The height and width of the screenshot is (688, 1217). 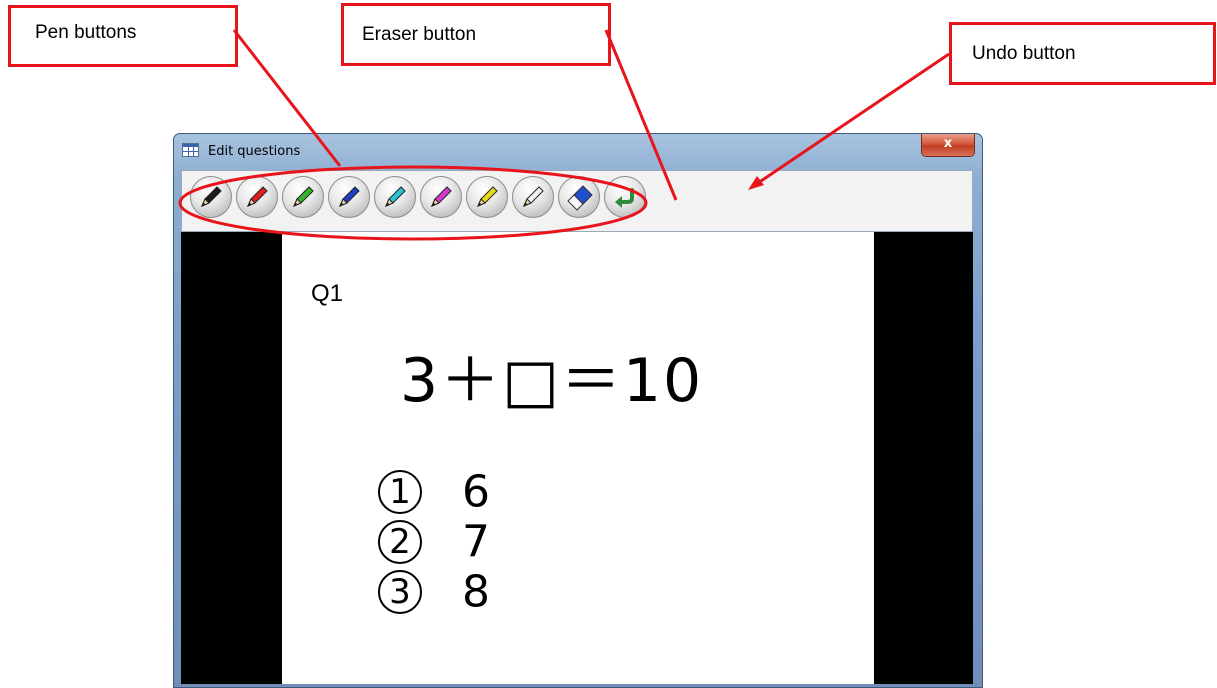 I want to click on cyan-pen-button, so click(x=395, y=197).